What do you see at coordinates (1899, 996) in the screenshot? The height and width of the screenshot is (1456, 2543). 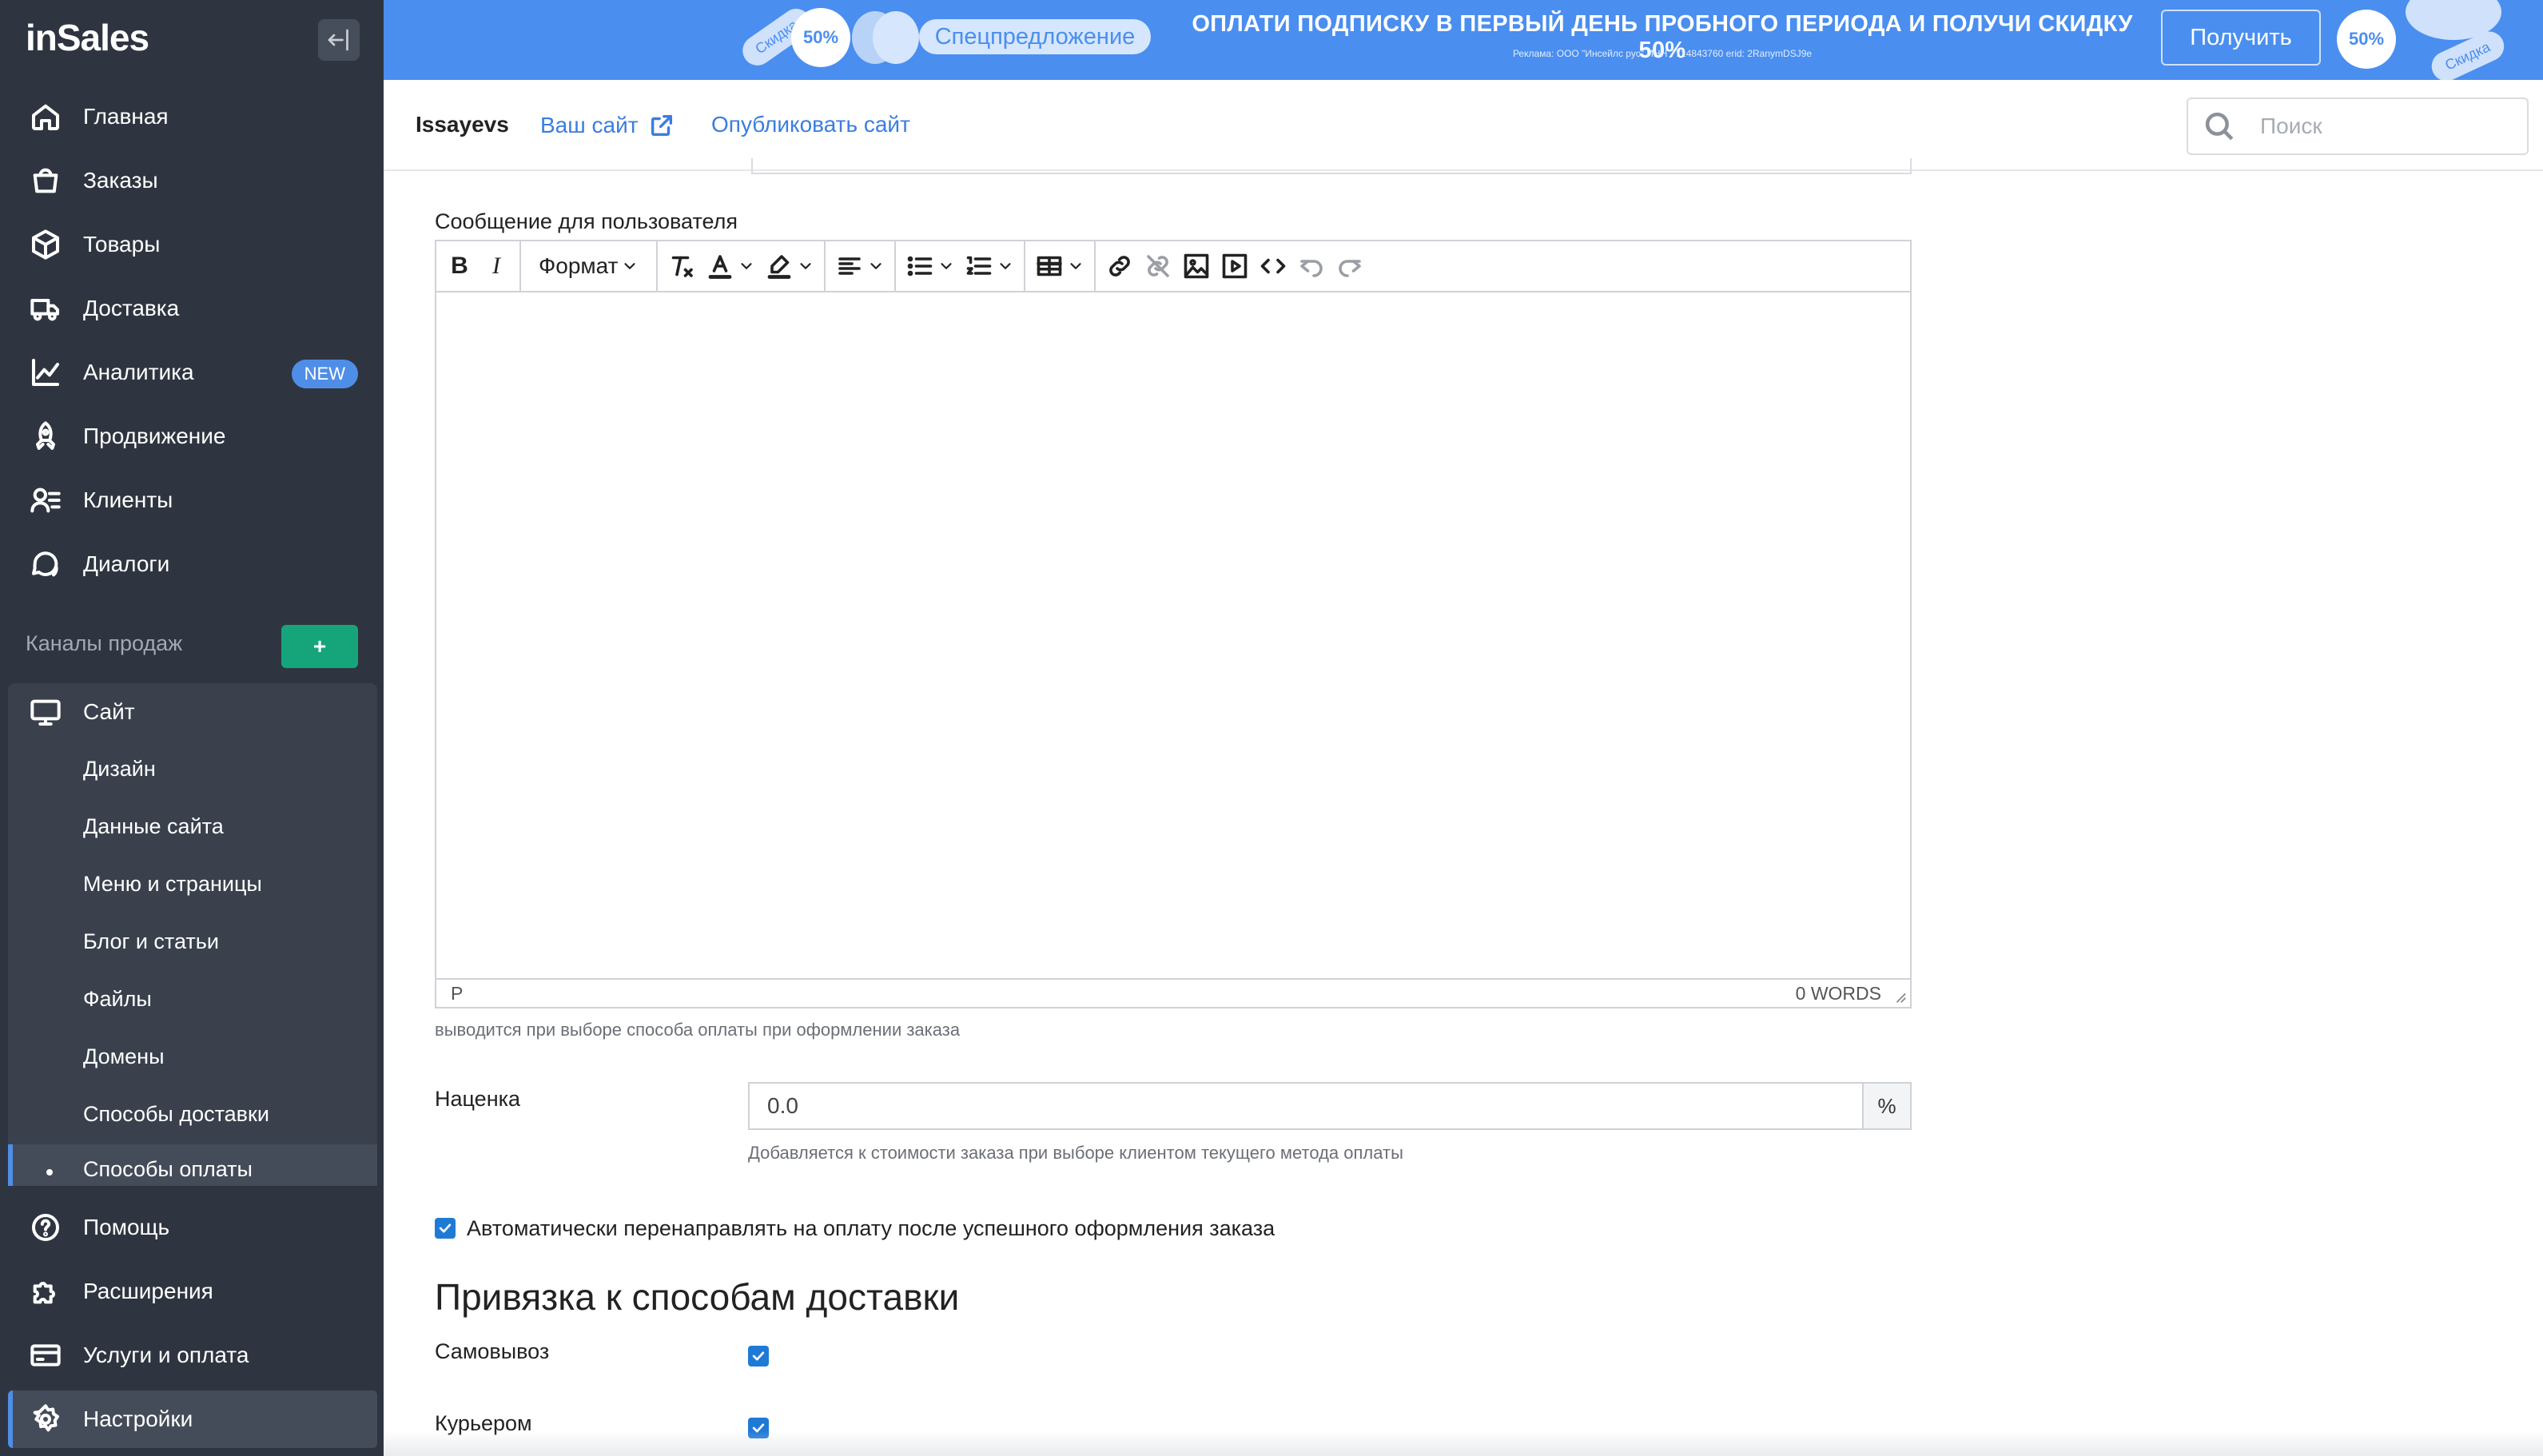 I see `resize-handle-icon` at bounding box center [1899, 996].